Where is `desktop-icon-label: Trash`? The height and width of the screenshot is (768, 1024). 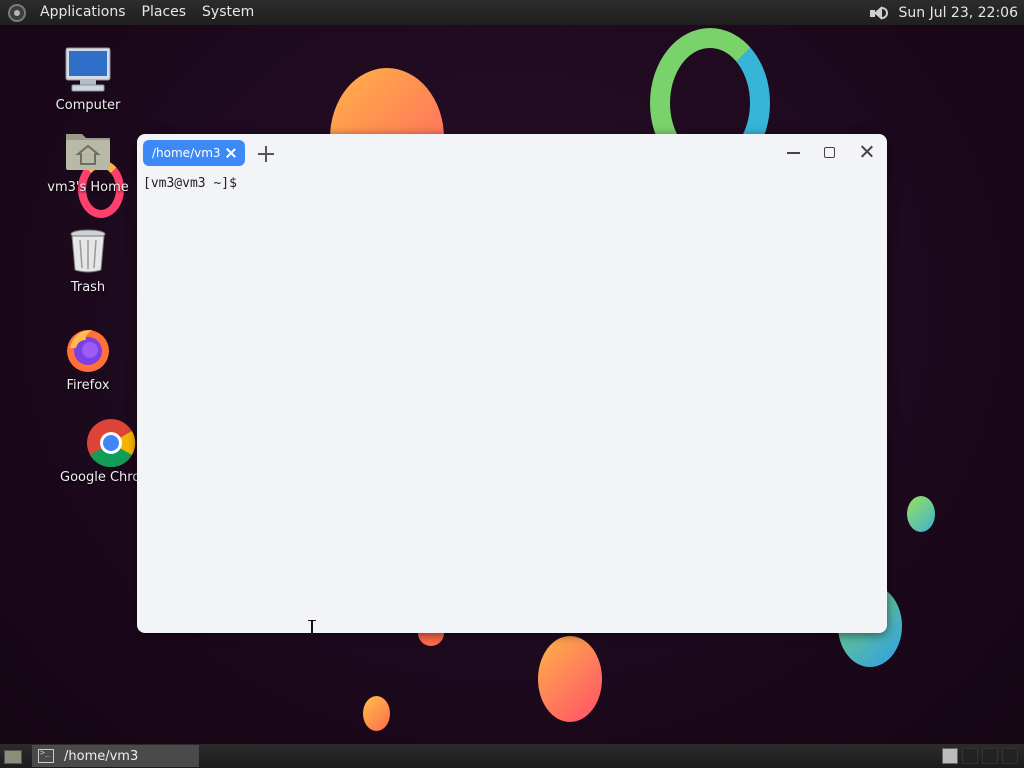 desktop-icon-label: Trash is located at coordinates (88, 287).